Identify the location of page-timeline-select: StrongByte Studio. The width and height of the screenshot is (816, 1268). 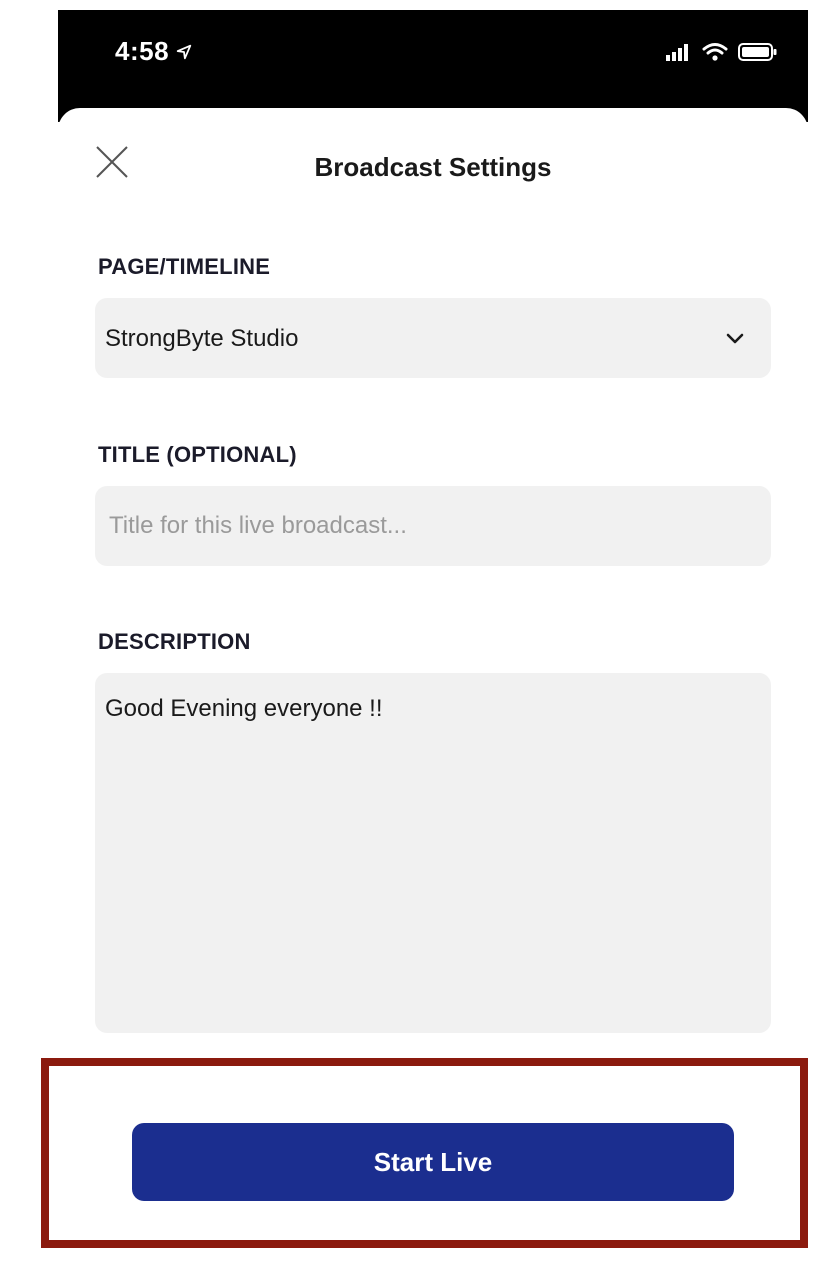
(433, 338).